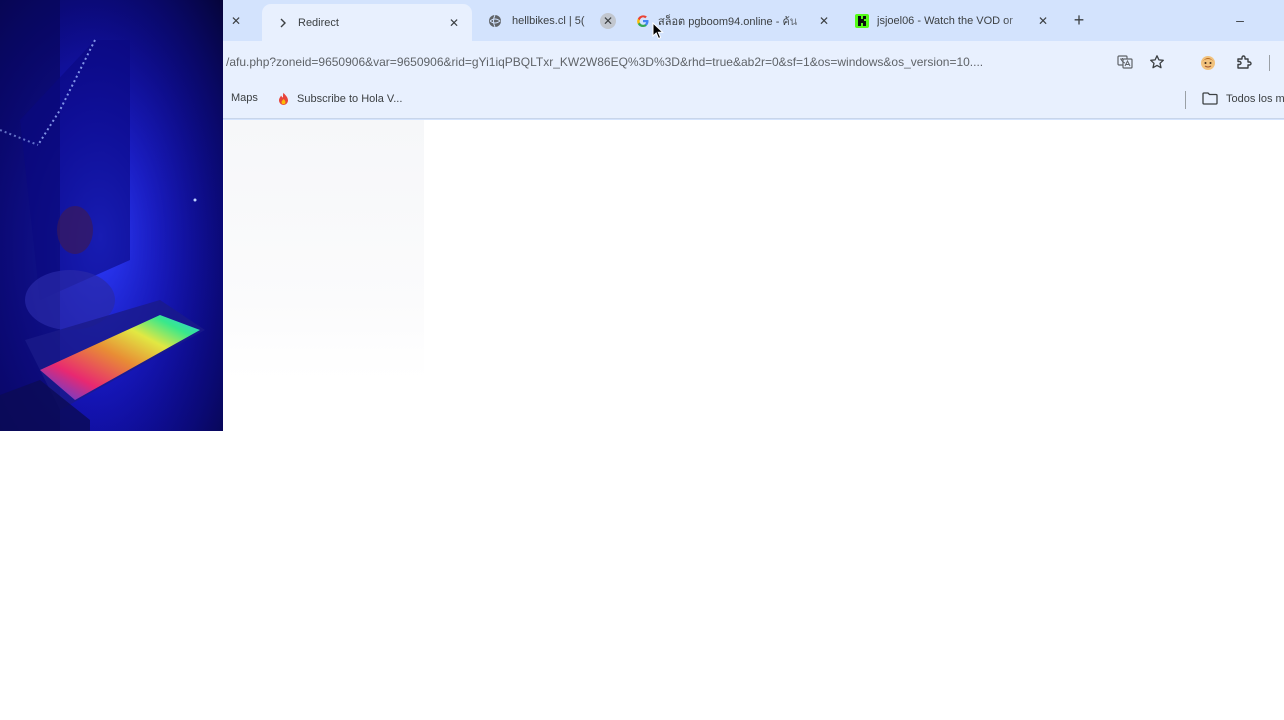 The width and height of the screenshot is (1284, 720). Describe the element at coordinates (283, 23) in the screenshot. I see `redirect-chevron-icon` at that location.